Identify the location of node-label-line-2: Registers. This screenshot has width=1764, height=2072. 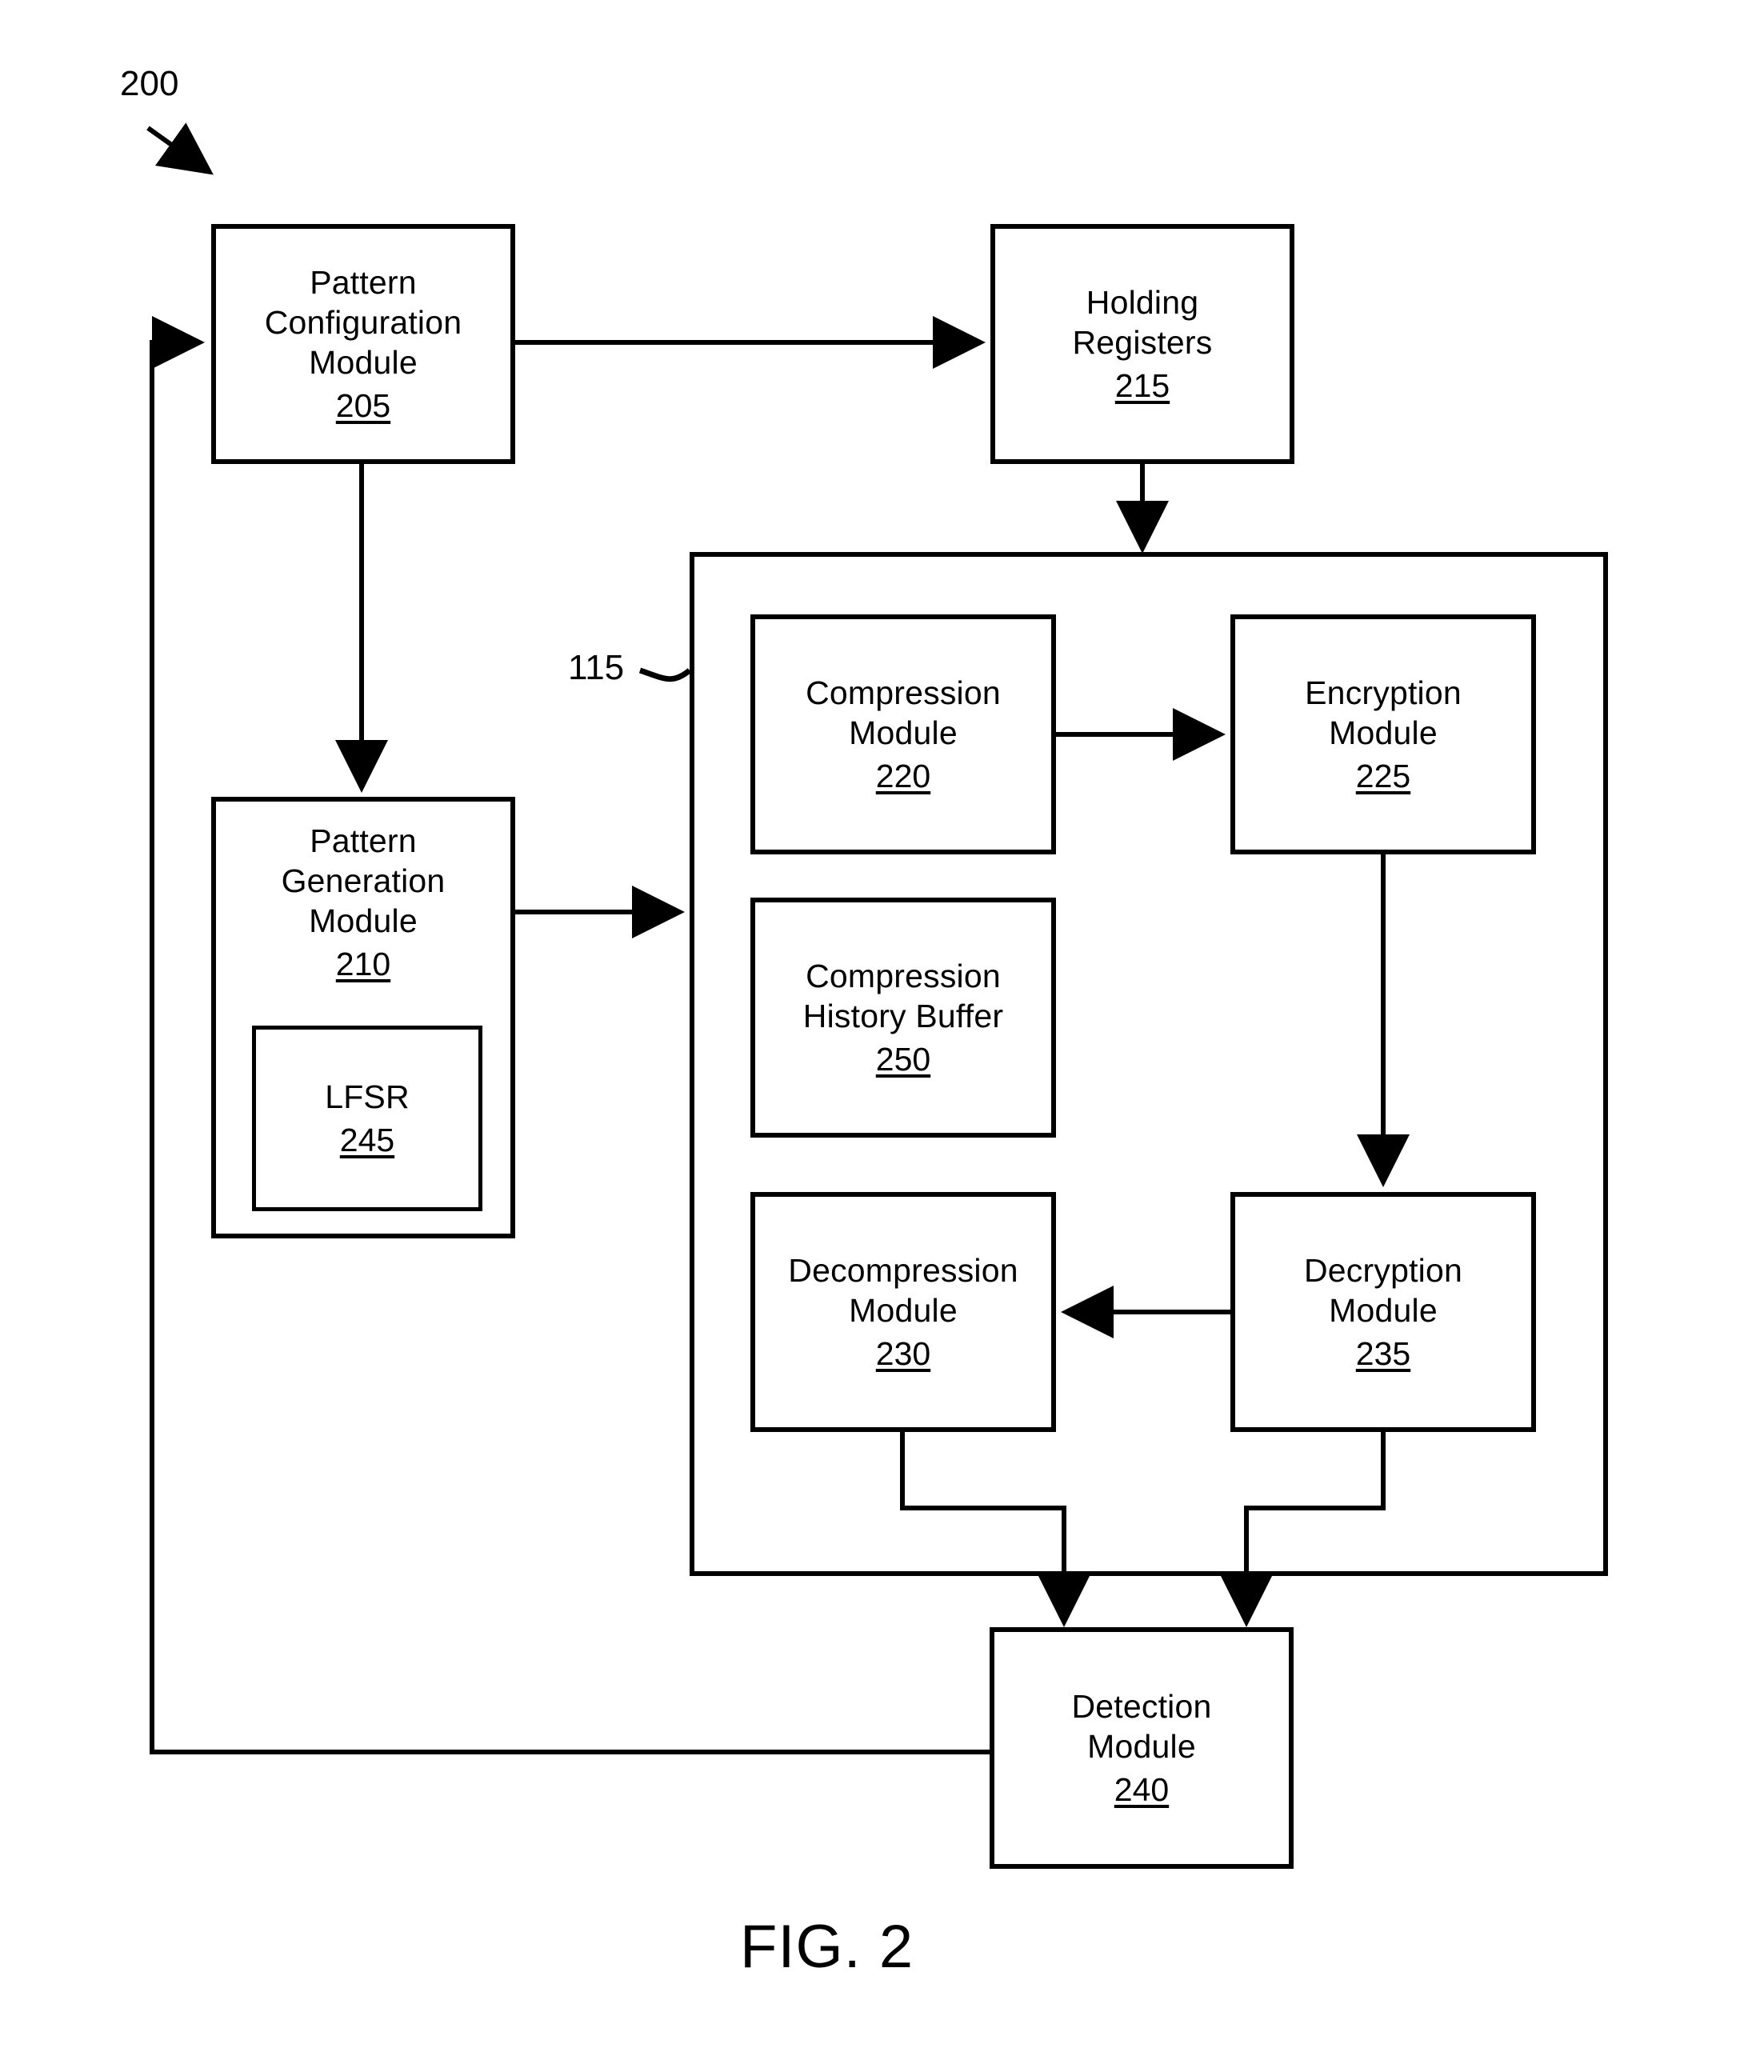
(1142, 342).